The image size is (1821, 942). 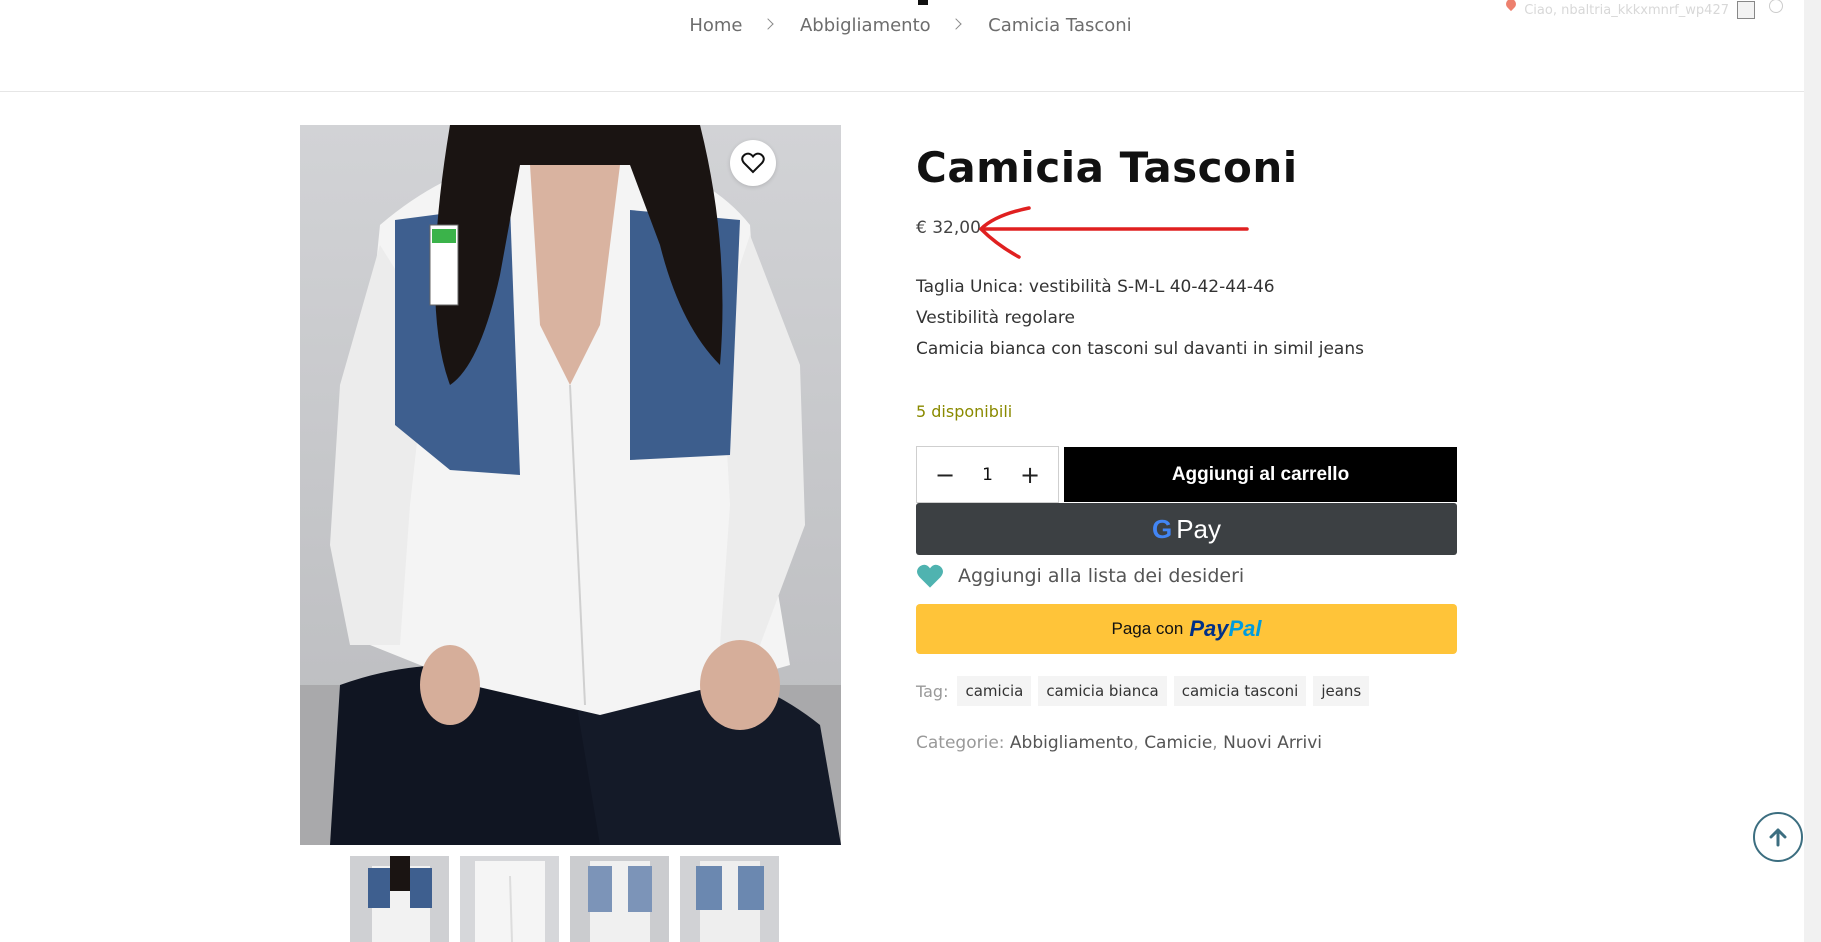 What do you see at coordinates (865, 25) in the screenshot?
I see `breadcrumb-abbigliamento: Abbigliamento` at bounding box center [865, 25].